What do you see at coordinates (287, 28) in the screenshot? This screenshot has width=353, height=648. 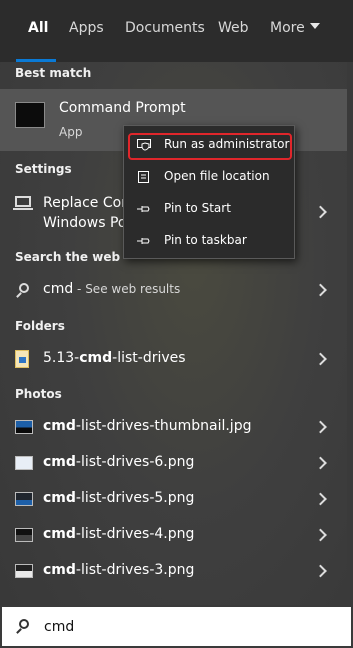 I see `tab-more-label: More` at bounding box center [287, 28].